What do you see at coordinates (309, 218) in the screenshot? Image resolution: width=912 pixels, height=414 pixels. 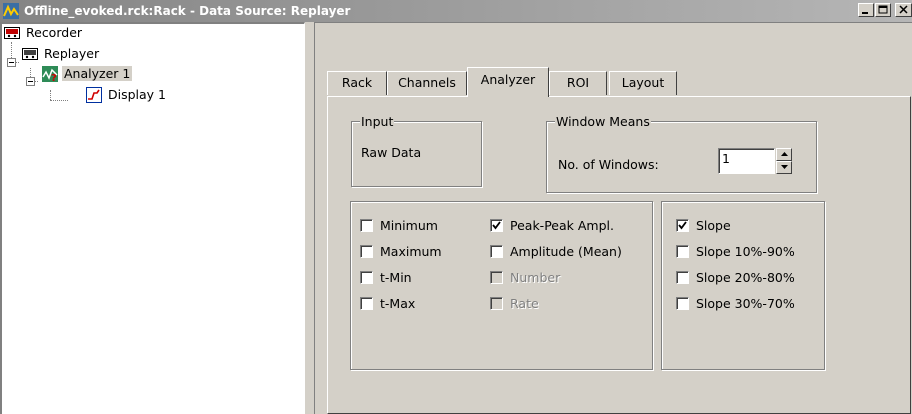 I see `pane-splitter` at bounding box center [309, 218].